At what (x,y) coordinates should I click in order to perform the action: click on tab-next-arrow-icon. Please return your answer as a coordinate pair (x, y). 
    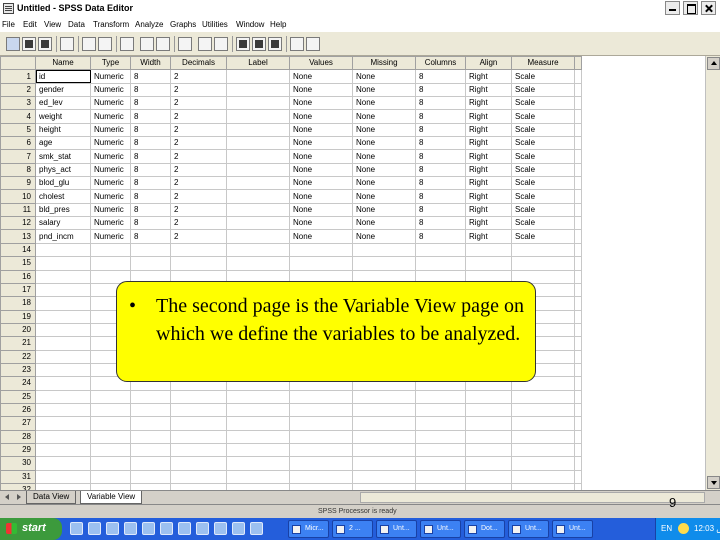
    Looking at the image, I should click on (18, 497).